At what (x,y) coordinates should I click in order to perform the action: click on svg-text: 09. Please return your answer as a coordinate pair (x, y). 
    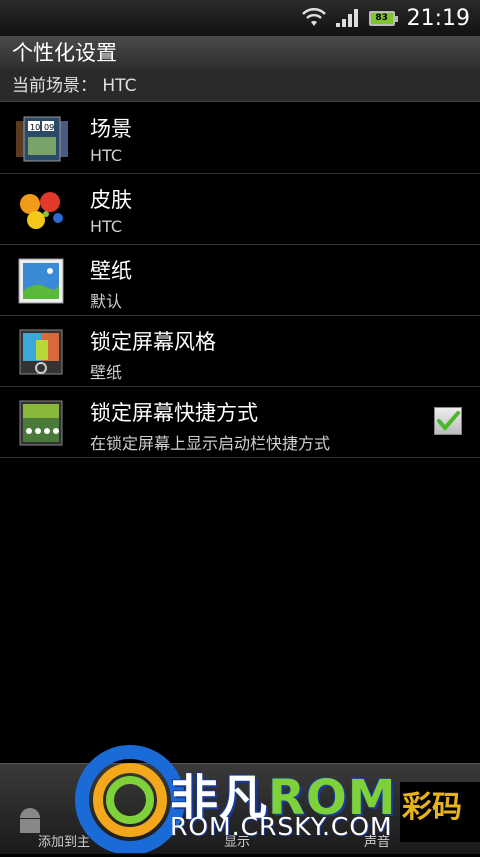
    Looking at the image, I should click on (49, 127).